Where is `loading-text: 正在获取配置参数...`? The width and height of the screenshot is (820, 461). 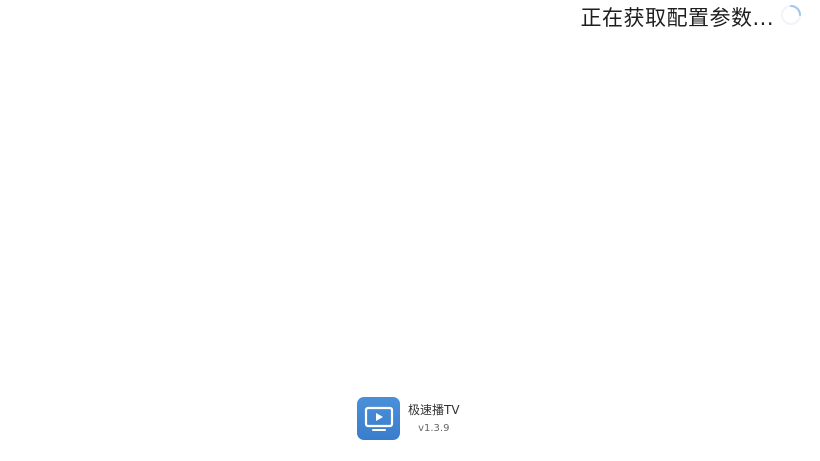
loading-text: 正在获取配置参数... is located at coordinates (677, 18).